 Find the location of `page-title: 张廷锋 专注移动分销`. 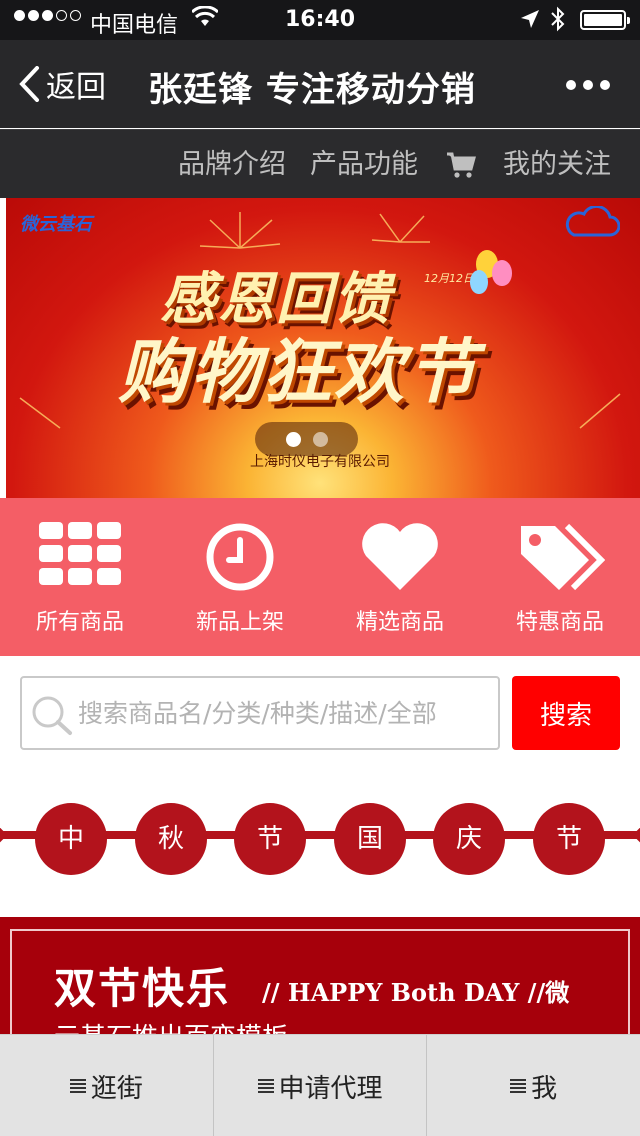

page-title: 张廷锋 专注移动分销 is located at coordinates (312, 90).